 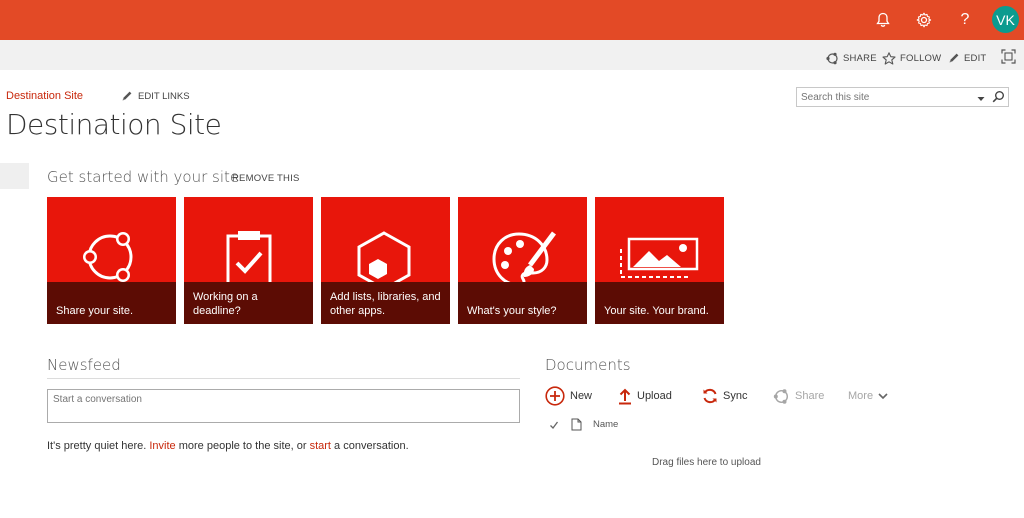 What do you see at coordinates (889, 58) in the screenshot?
I see `star-icon` at bounding box center [889, 58].